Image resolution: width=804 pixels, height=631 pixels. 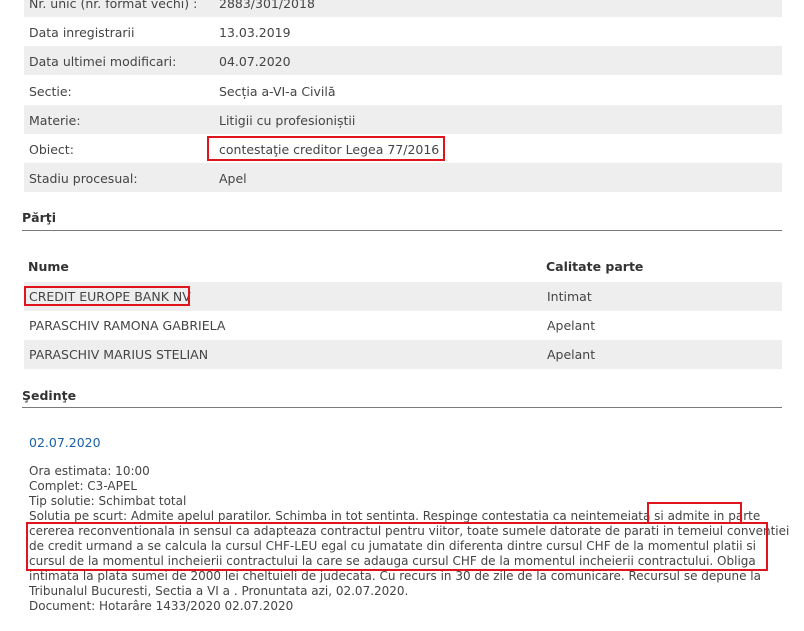 I want to click on value-stadiu: Apel, so click(x=233, y=178).